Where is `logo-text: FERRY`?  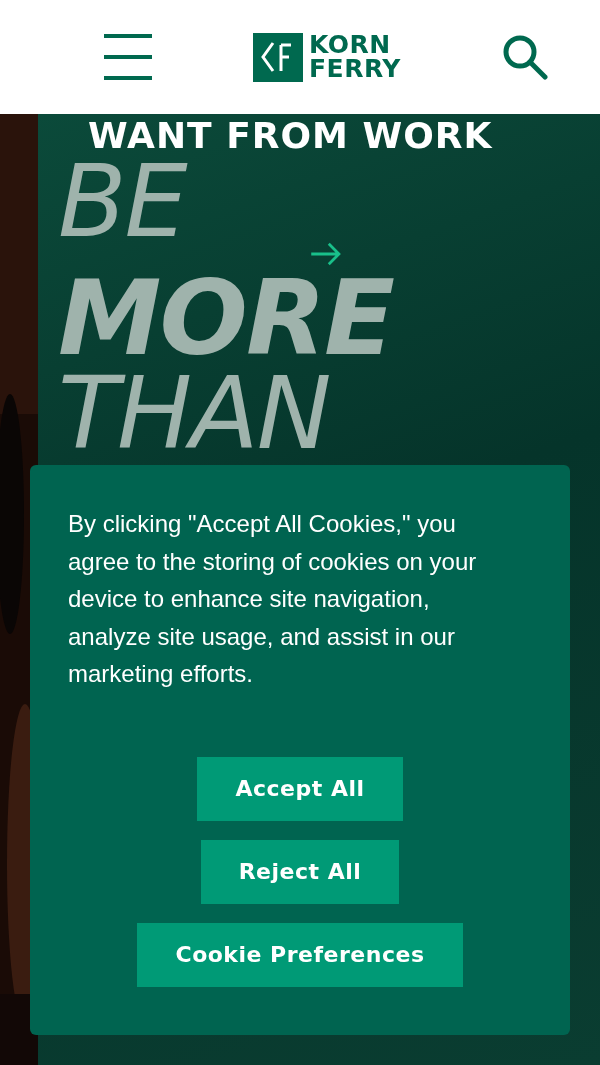 logo-text: FERRY is located at coordinates (355, 69).